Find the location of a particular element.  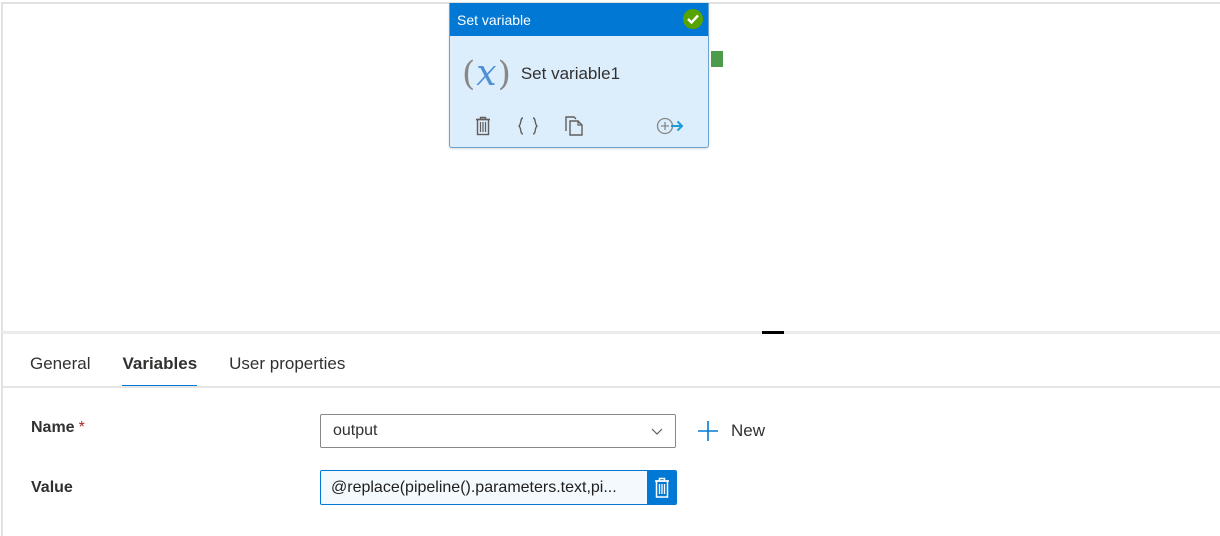

braces-icon is located at coordinates (528, 126).